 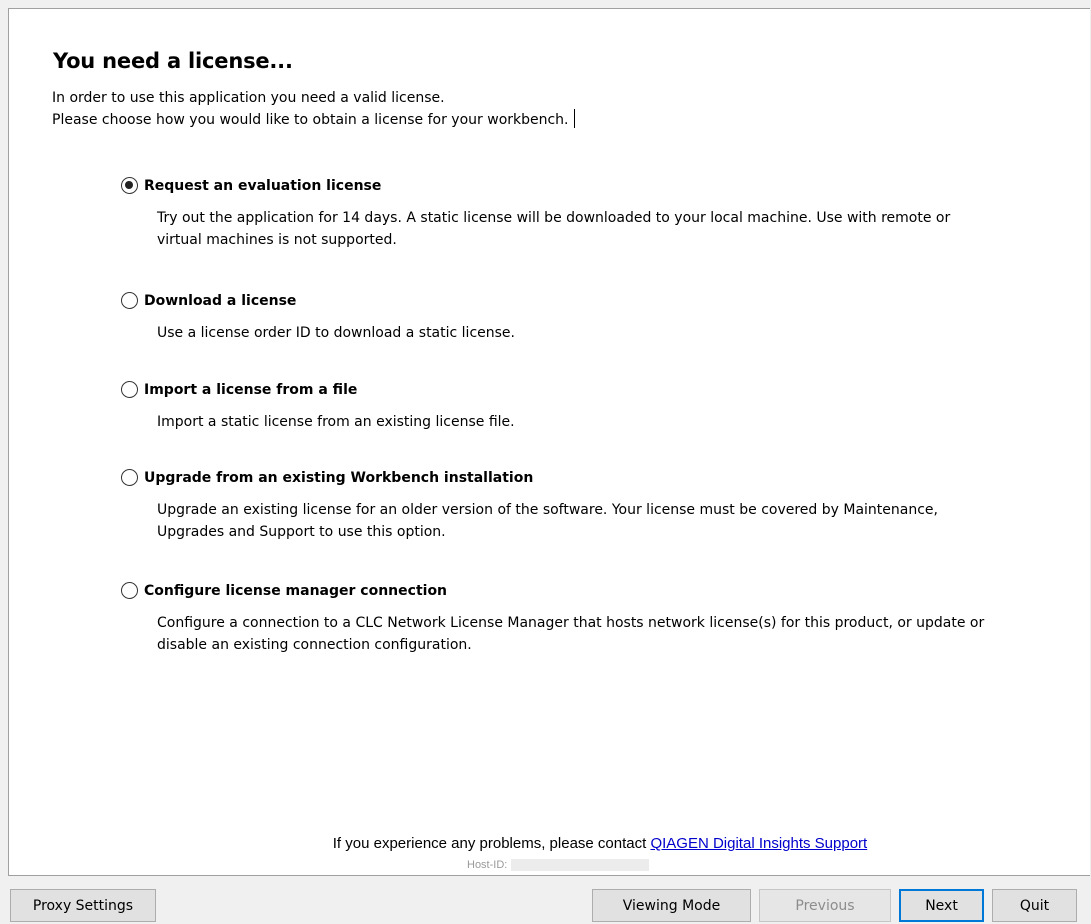 What do you see at coordinates (580, 865) in the screenshot?
I see `host-id-value-redacted` at bounding box center [580, 865].